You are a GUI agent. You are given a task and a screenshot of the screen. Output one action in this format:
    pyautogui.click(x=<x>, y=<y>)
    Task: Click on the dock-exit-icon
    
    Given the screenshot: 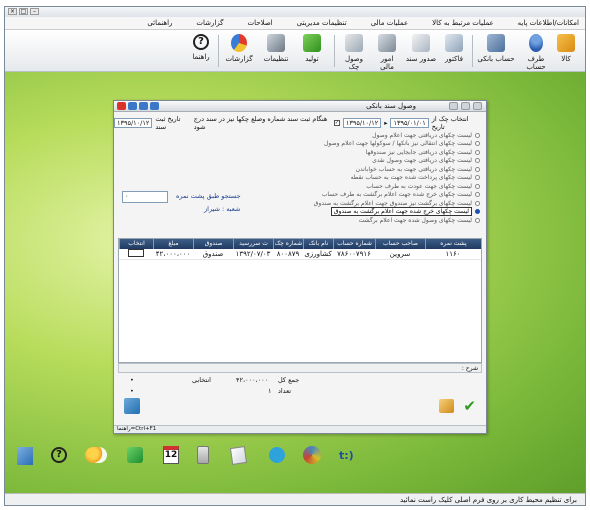 What is the action you would take?
    pyautogui.click(x=26, y=456)
    